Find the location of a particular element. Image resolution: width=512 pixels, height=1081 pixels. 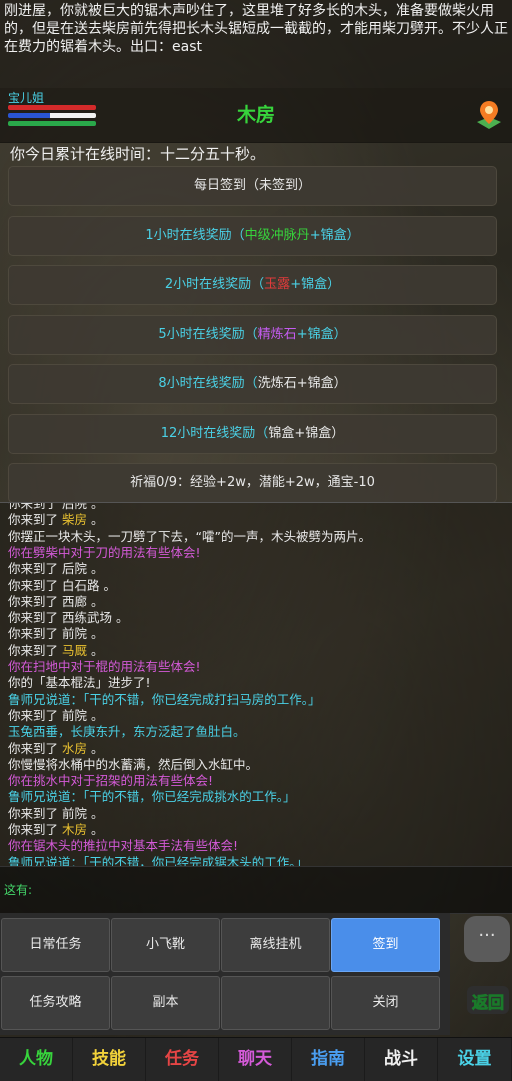

reward-button-0: 每日签到（未签到） is located at coordinates (252, 186).